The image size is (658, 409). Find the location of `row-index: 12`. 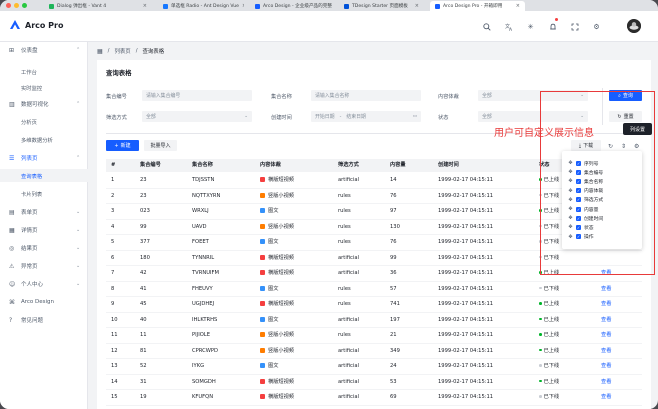

row-index: 12 is located at coordinates (114, 350).